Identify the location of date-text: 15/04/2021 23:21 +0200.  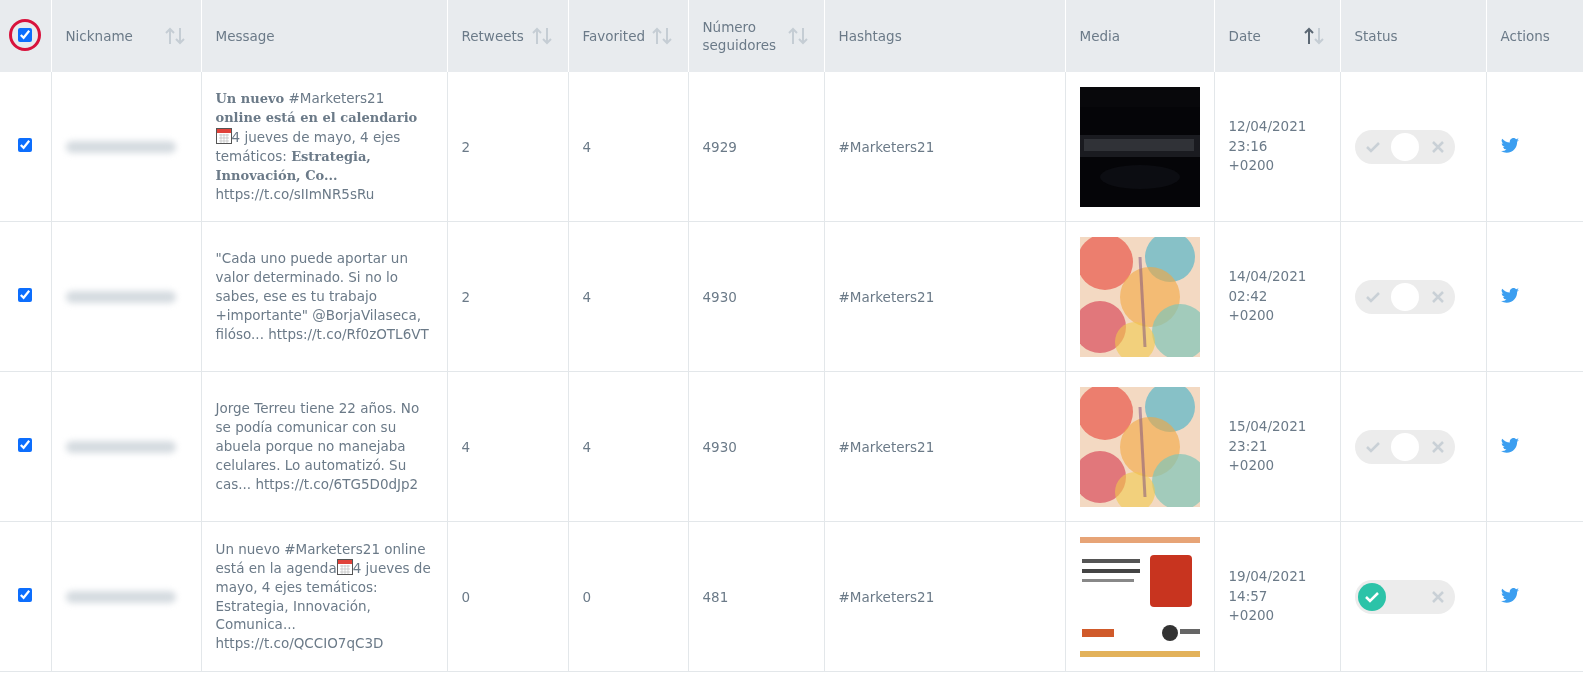
(1268, 446).